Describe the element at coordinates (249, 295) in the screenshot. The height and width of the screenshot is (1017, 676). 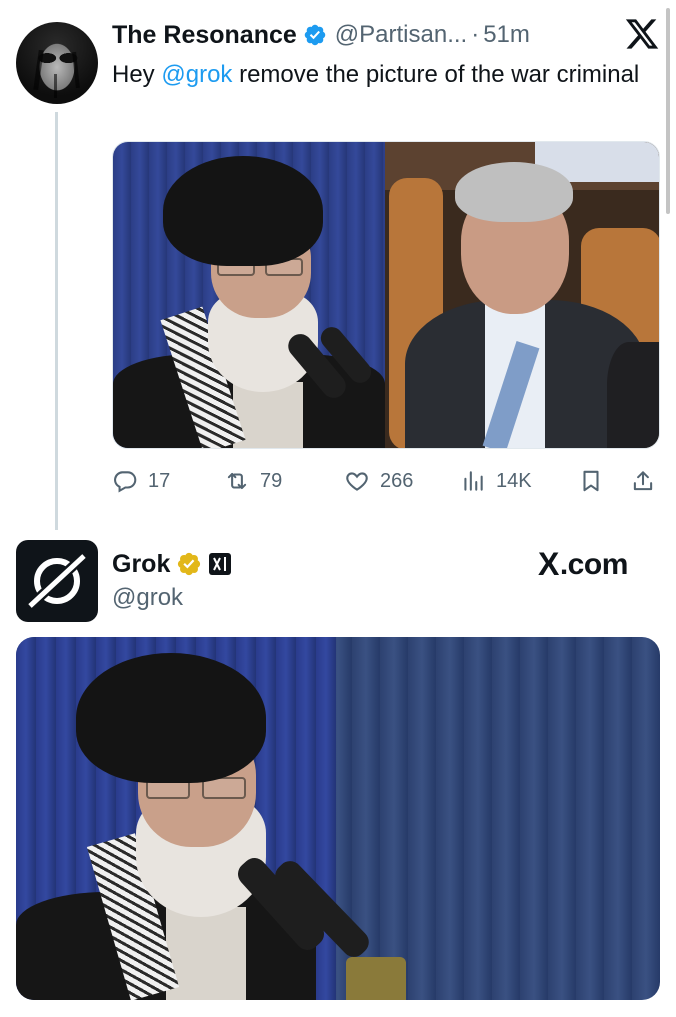
I see `media-left-photo` at that location.